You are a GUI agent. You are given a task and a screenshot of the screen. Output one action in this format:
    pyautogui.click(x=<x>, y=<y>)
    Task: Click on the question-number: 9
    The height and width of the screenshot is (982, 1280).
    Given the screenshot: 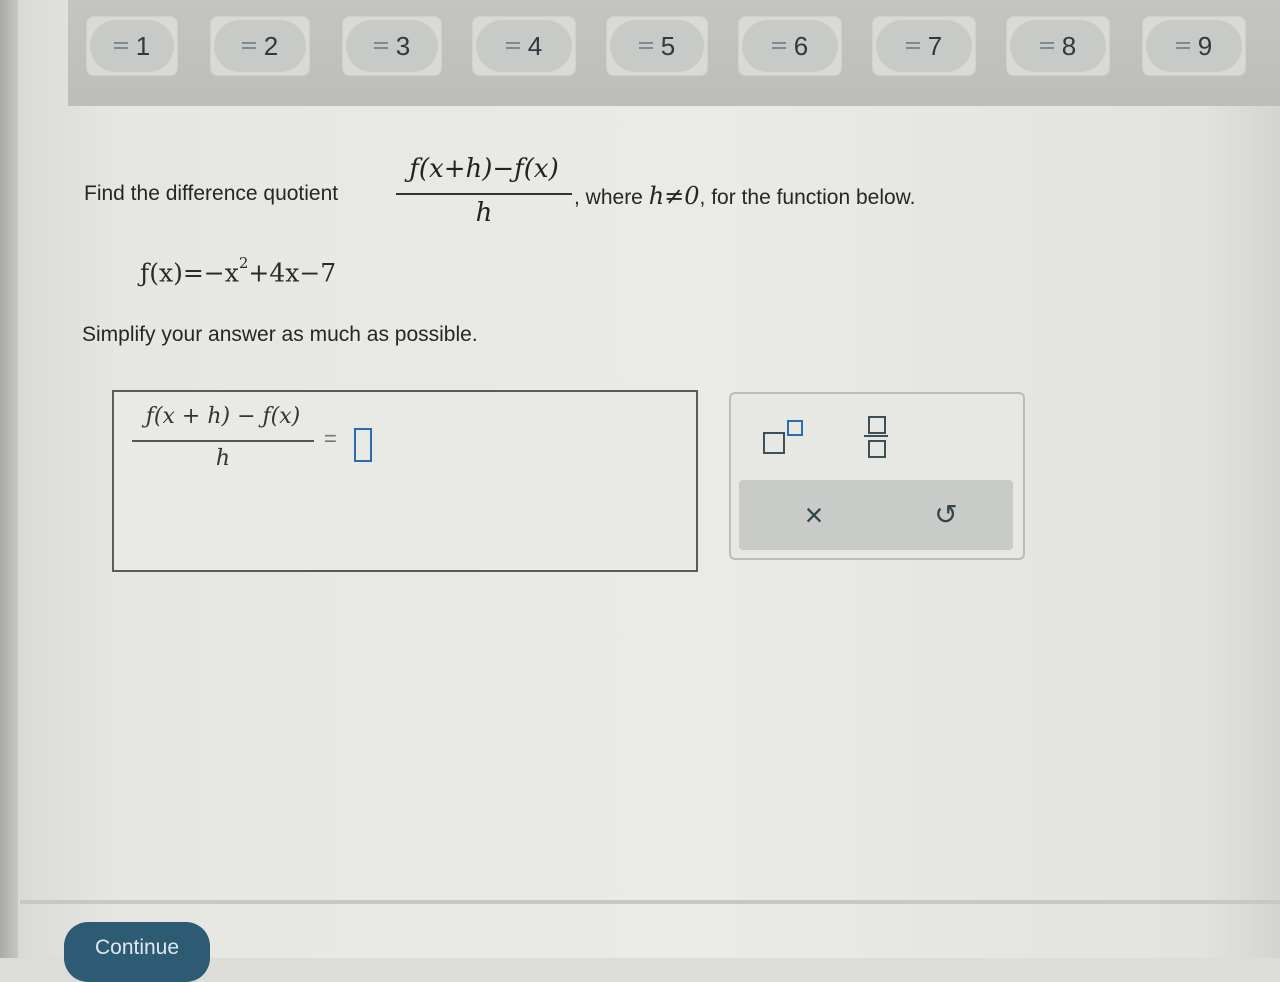 What is the action you would take?
    pyautogui.click(x=1205, y=45)
    